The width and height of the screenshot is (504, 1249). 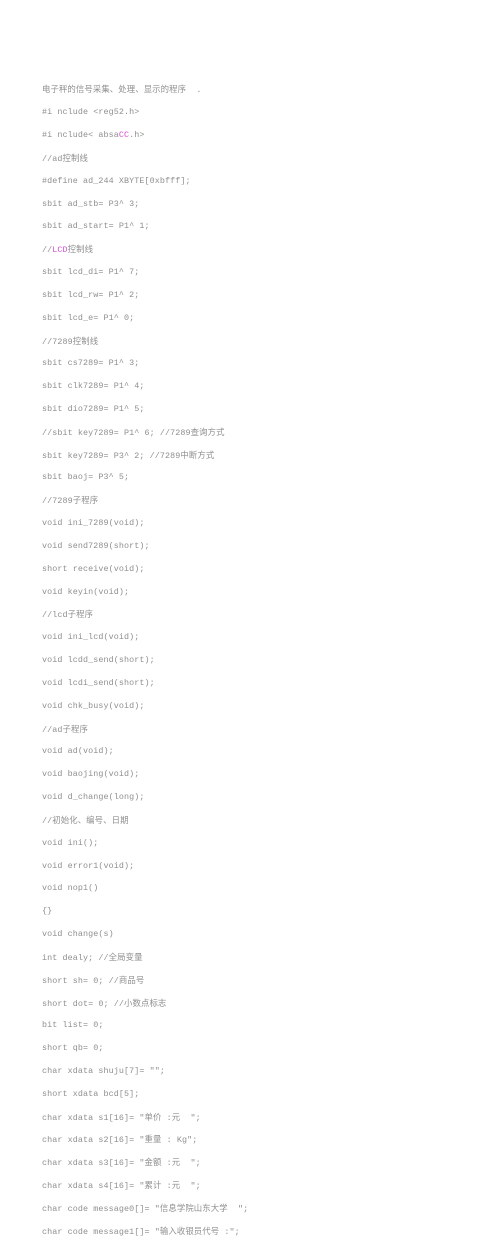 I want to click on cjk-run: 金额, so click(x=153, y=1162).